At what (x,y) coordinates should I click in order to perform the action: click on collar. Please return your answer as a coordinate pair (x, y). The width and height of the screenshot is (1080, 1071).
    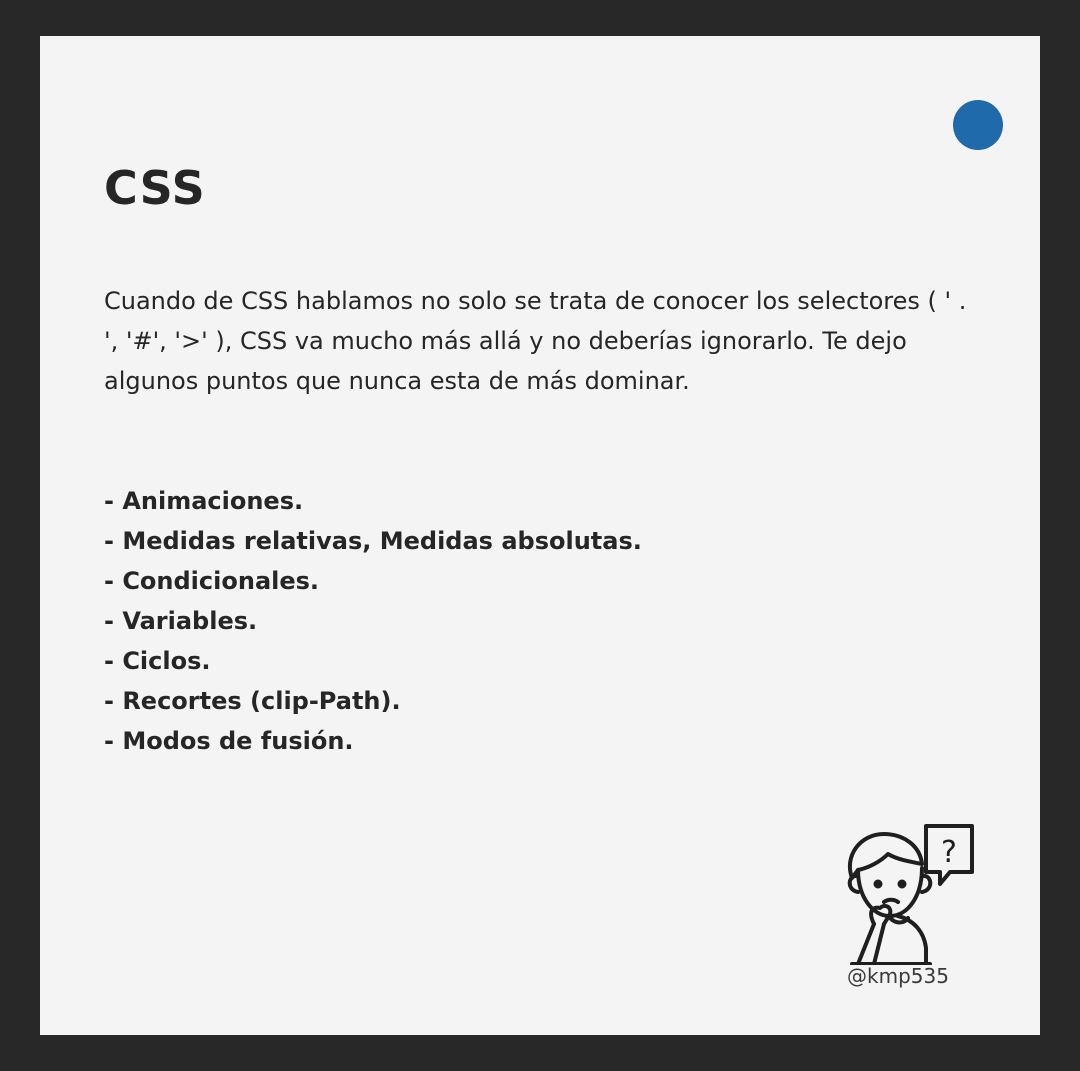
    Looking at the image, I should click on (899, 920).